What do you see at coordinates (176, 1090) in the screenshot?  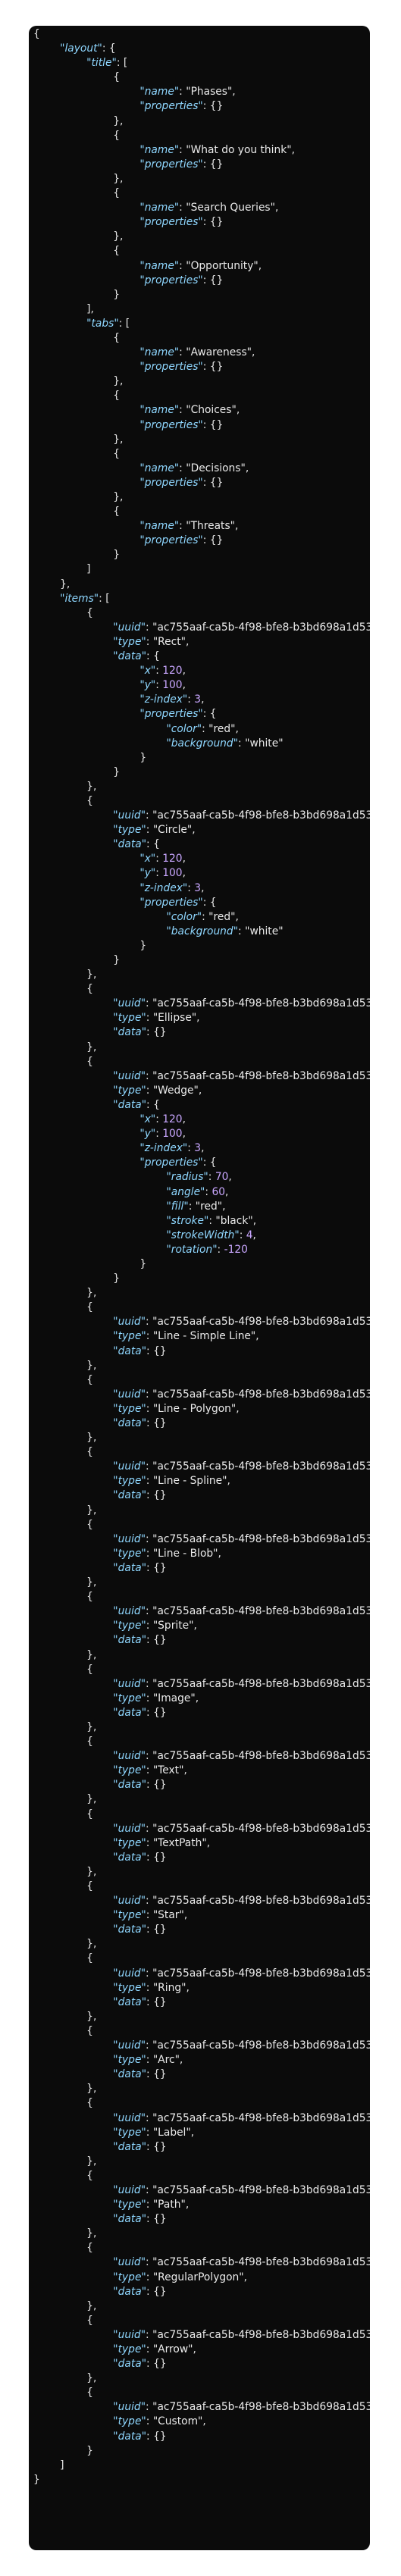 I see `json-string: "Wedge"` at bounding box center [176, 1090].